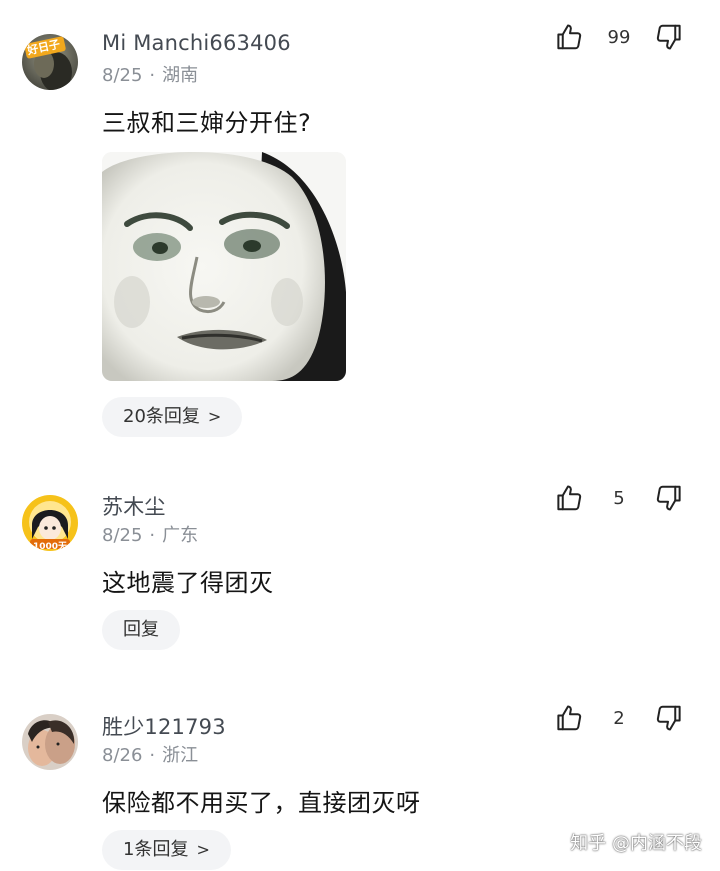 Image resolution: width=720 pixels, height=871 pixels. I want to click on reply-button: 回复, so click(141, 630).